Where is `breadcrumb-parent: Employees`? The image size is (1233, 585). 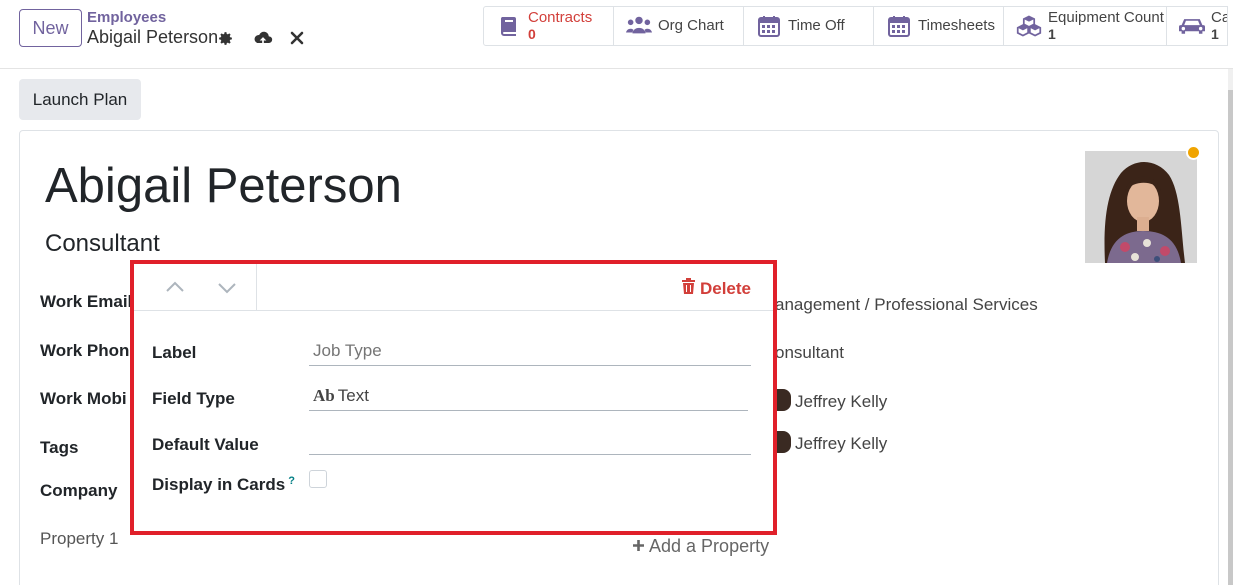
breadcrumb-parent: Employees is located at coordinates (126, 17).